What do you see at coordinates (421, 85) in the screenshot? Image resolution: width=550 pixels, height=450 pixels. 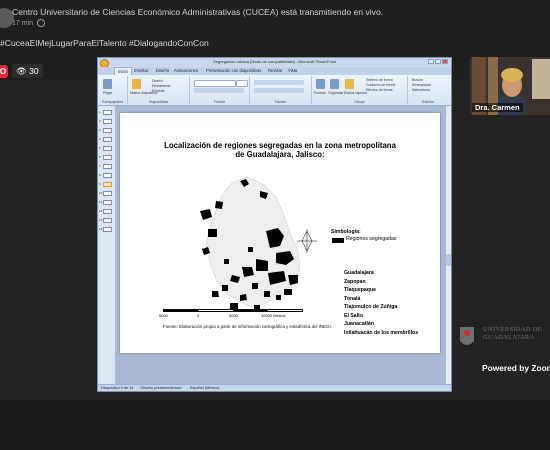 I see `replace-button: Reemplazar` at bounding box center [421, 85].